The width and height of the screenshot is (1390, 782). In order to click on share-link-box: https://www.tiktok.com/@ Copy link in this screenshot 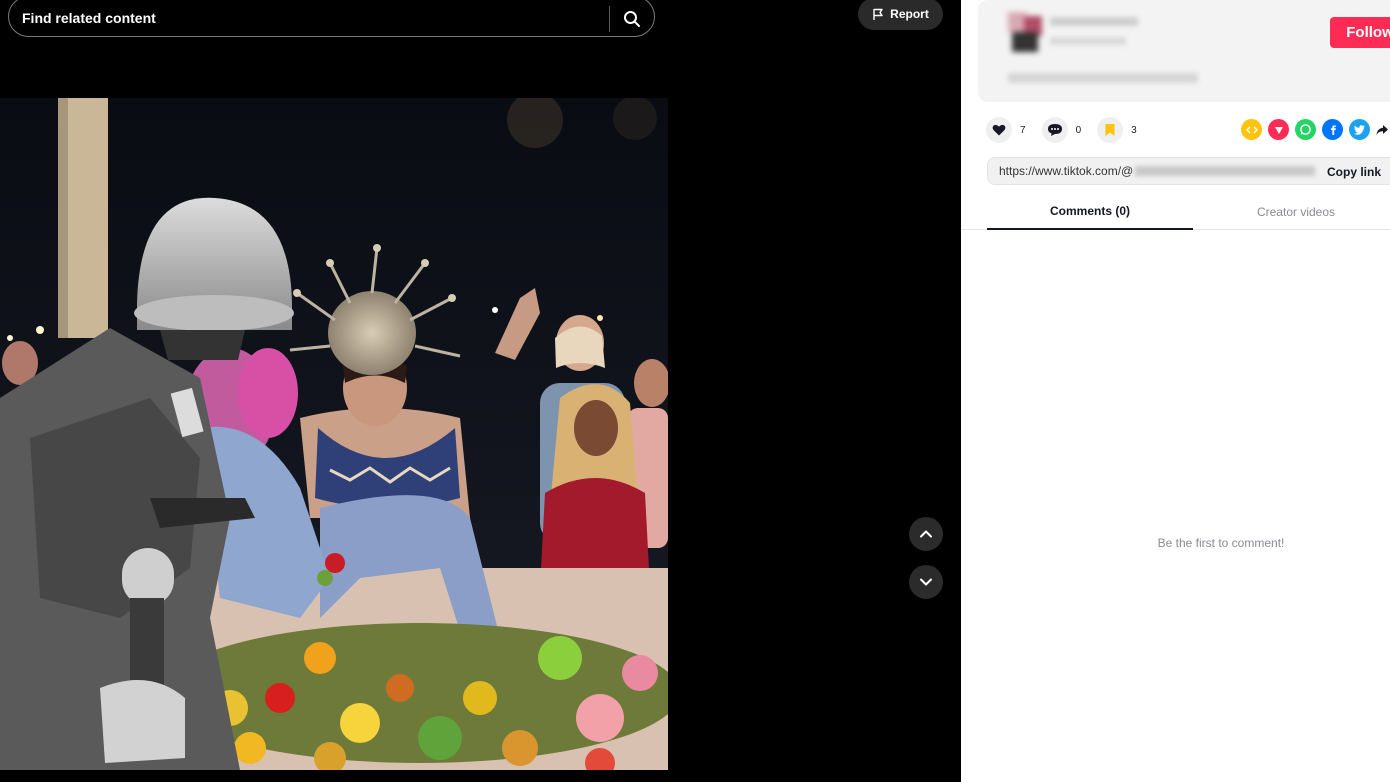, I will do `click(1188, 171)`.